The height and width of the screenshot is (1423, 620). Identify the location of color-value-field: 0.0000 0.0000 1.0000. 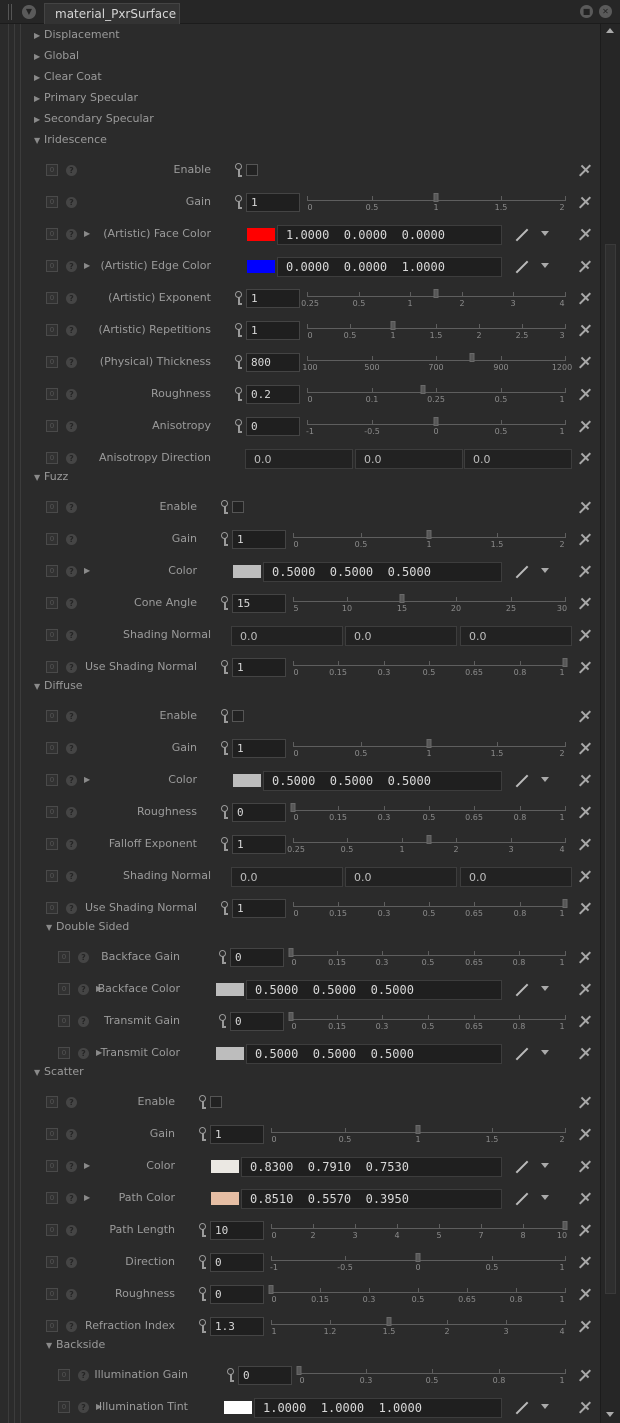
(389, 267).